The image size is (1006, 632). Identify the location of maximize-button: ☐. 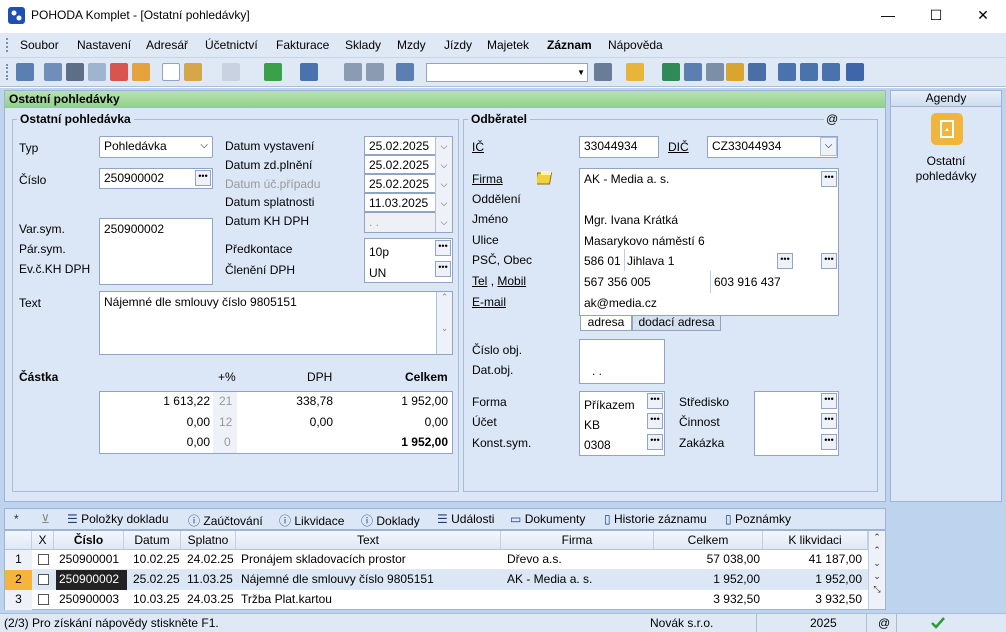
(936, 16).